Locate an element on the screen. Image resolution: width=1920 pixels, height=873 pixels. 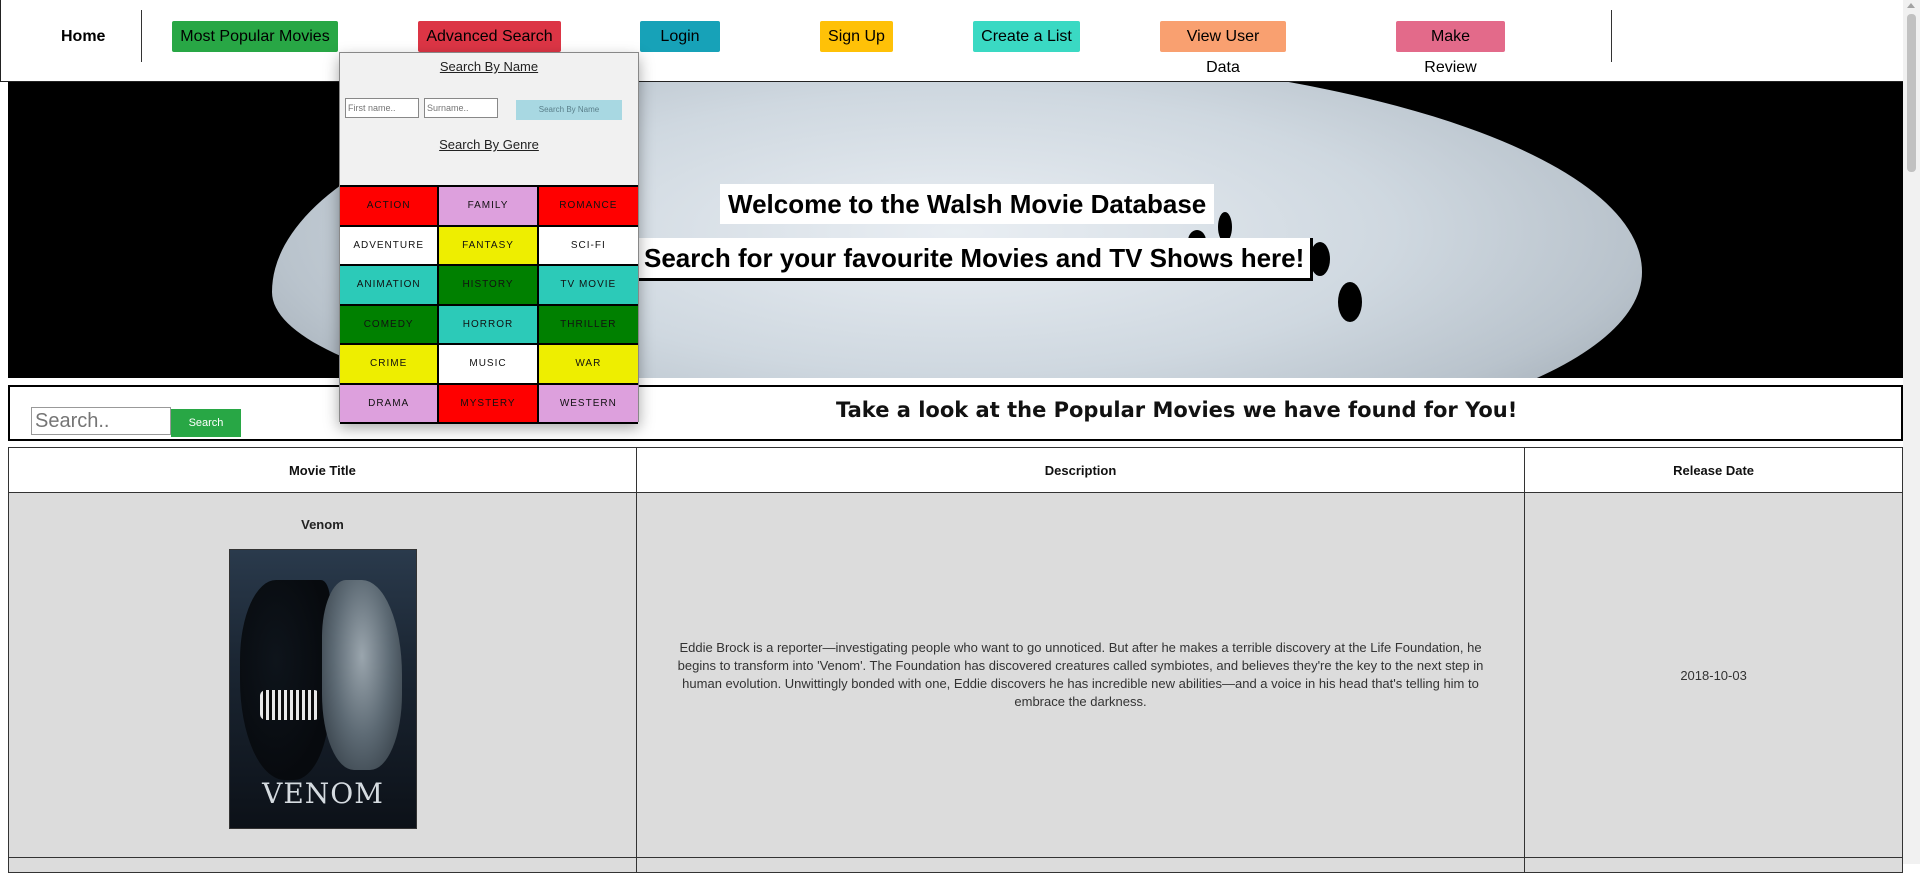
first-name-input is located at coordinates (382, 108).